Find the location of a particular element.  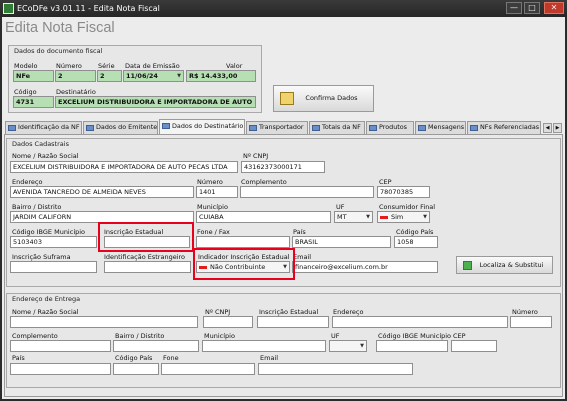

cep-field: 78070385 is located at coordinates (403, 192).